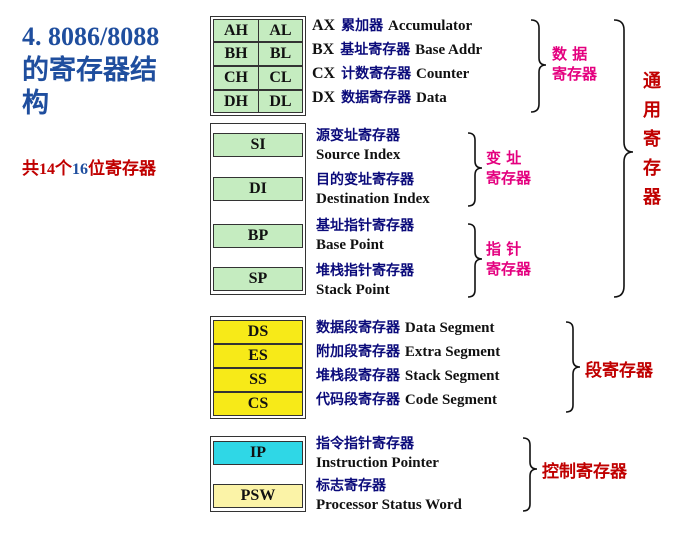 The width and height of the screenshot is (693, 548). I want to click on group-index-registers: 变 址 寄存器, so click(509, 168).